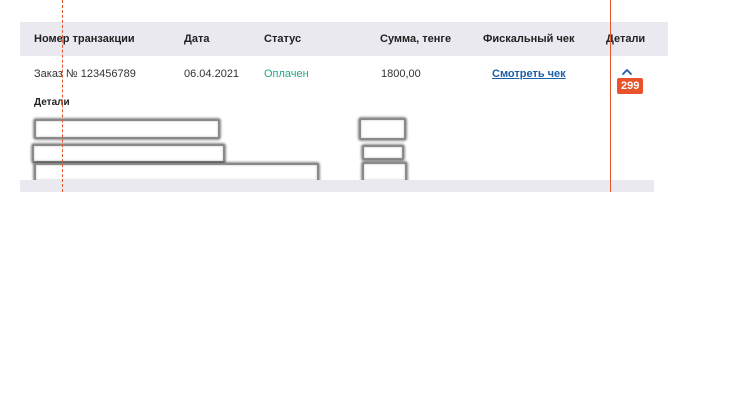  What do you see at coordinates (630, 86) in the screenshot?
I see `measurement-badge: 299` at bounding box center [630, 86].